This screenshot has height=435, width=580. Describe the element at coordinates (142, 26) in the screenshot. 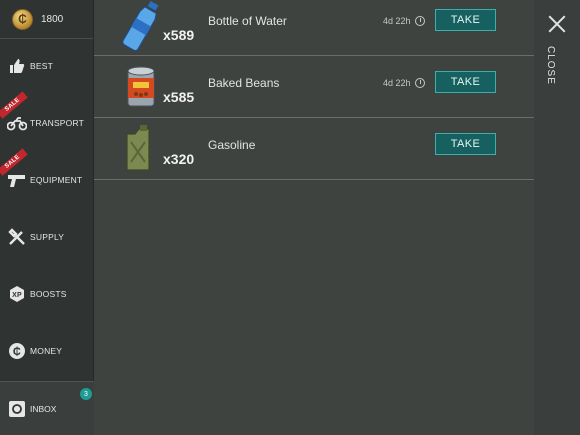

I see `water-bottle-icon` at that location.